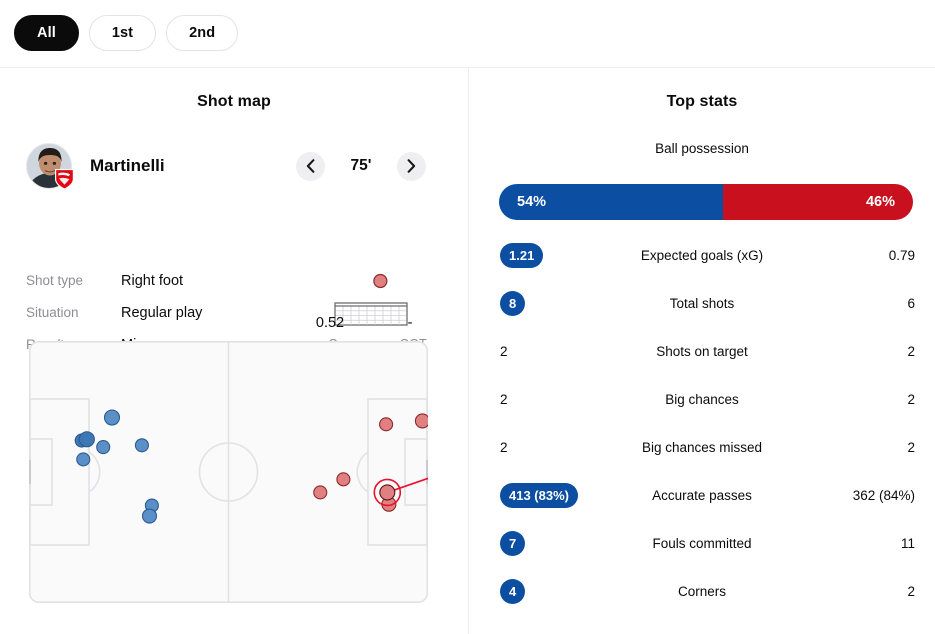 This screenshot has width=935, height=634. Describe the element at coordinates (702, 101) in the screenshot. I see `top-stats-title: Top stats` at that location.